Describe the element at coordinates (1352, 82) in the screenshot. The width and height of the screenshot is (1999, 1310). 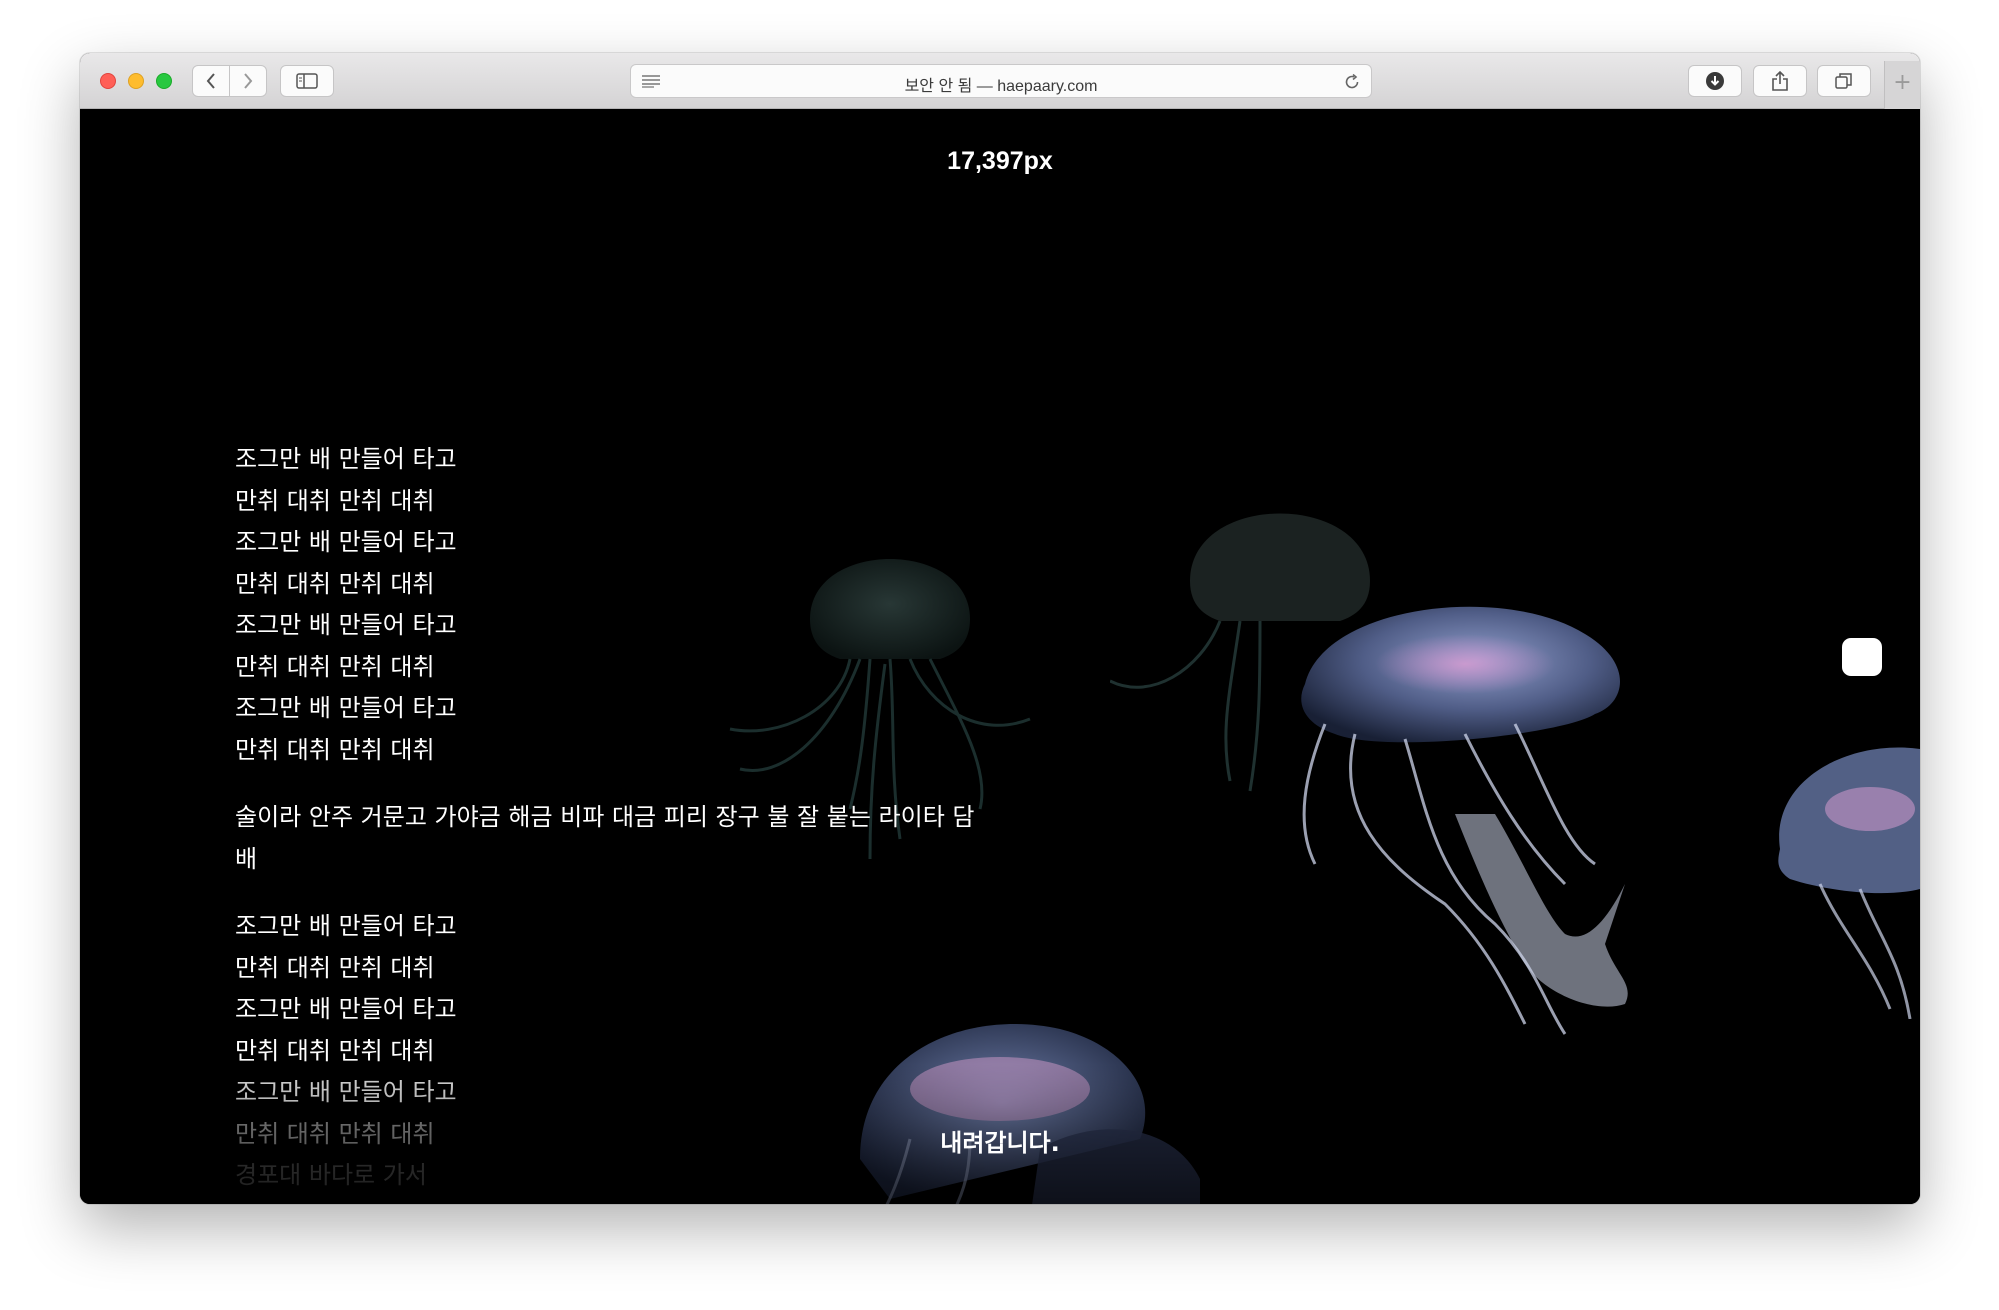
I see `reload-icon` at that location.